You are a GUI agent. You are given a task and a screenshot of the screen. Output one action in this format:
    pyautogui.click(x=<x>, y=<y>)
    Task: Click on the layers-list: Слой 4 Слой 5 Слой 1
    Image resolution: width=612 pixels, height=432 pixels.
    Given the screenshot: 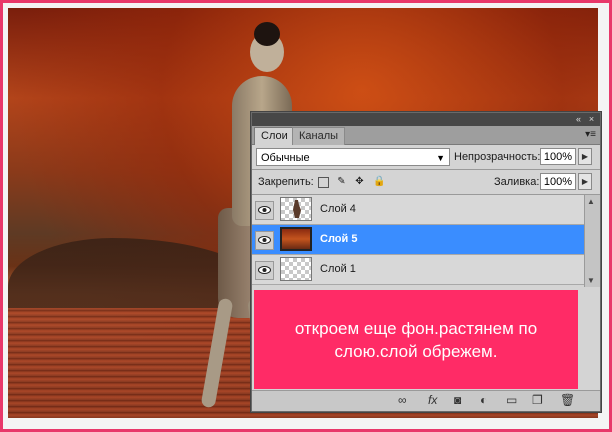 What is the action you would take?
    pyautogui.click(x=418, y=241)
    